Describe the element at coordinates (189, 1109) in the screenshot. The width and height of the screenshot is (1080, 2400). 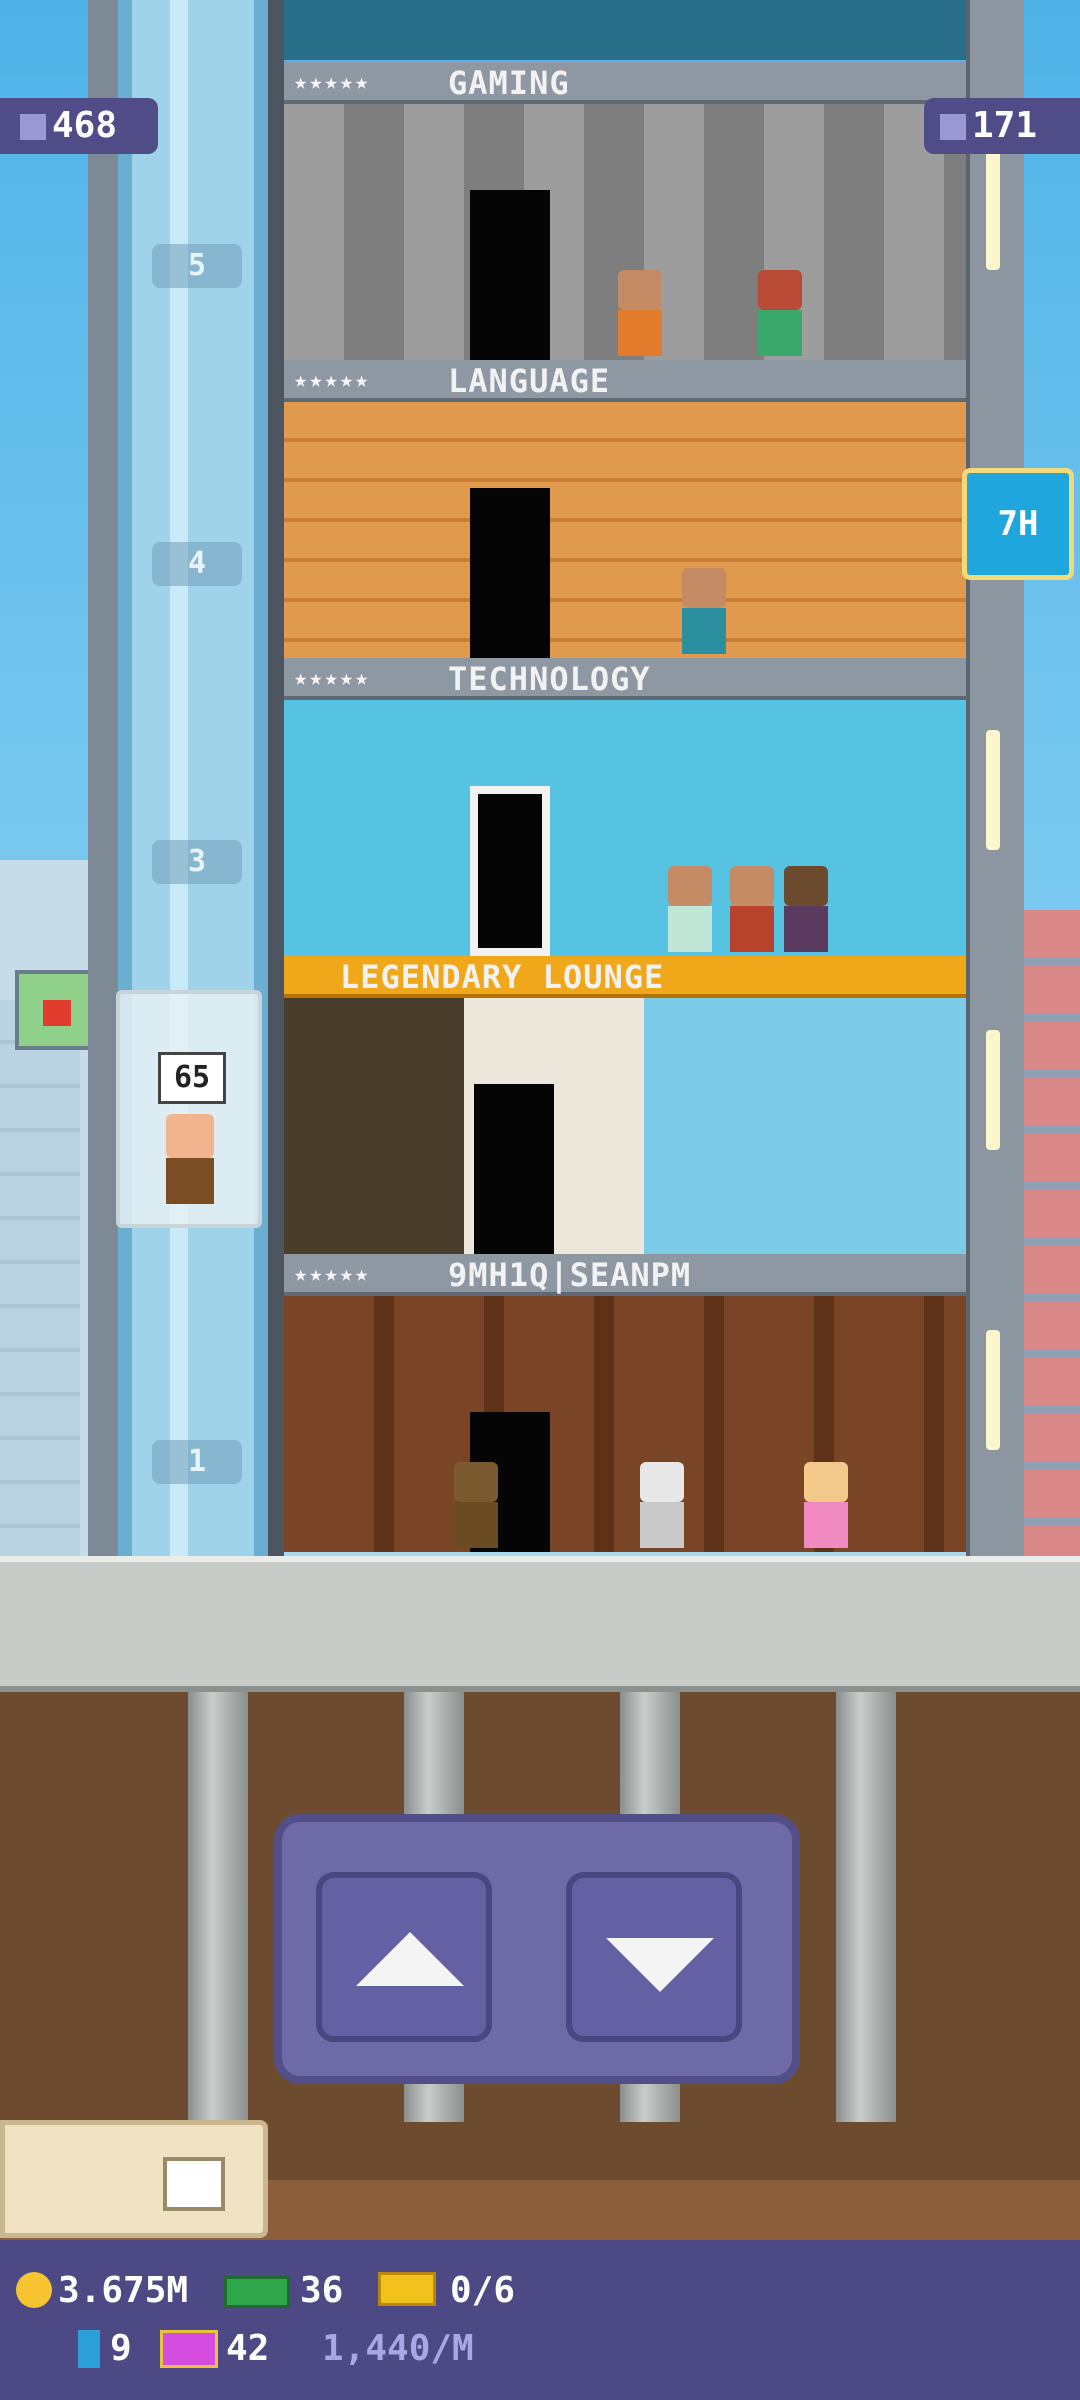
I see `elevator-car: 65` at that location.